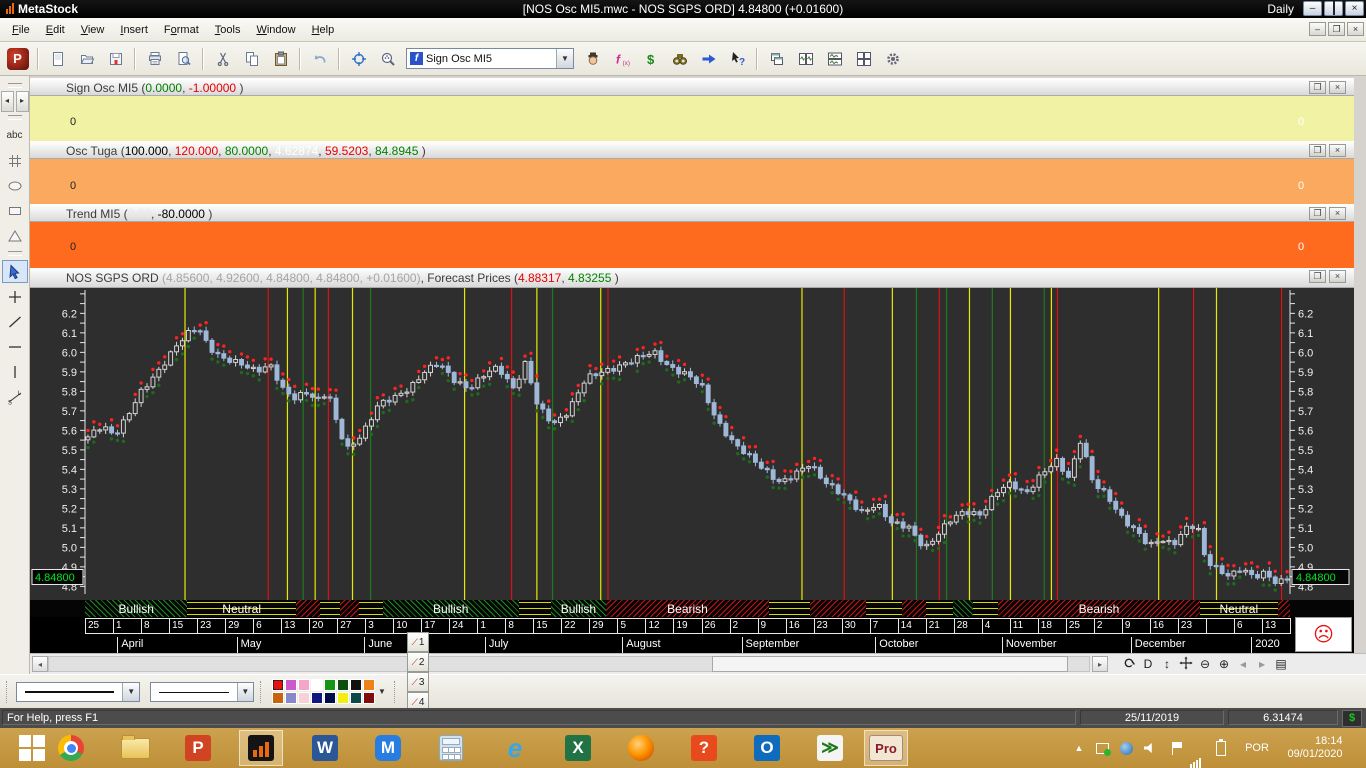 The image size is (1366, 768). What do you see at coordinates (222, 58) in the screenshot?
I see `cut-button` at bounding box center [222, 58].